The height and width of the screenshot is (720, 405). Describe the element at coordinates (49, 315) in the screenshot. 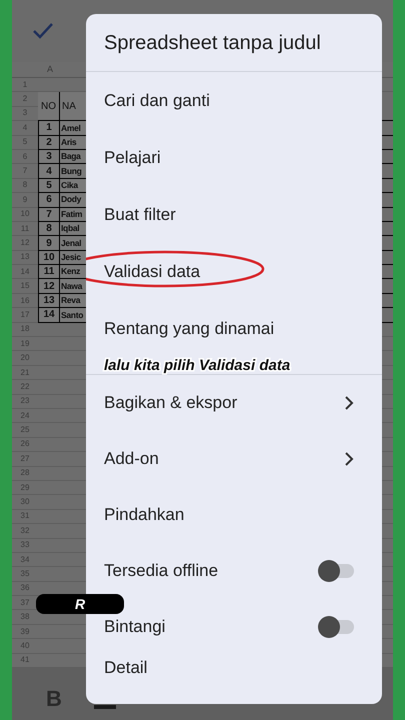

I see `table-cell: 14` at that location.